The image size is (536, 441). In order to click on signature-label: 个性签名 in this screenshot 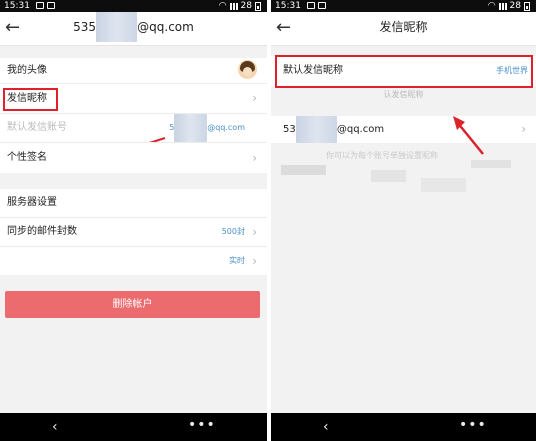, I will do `click(27, 157)`.